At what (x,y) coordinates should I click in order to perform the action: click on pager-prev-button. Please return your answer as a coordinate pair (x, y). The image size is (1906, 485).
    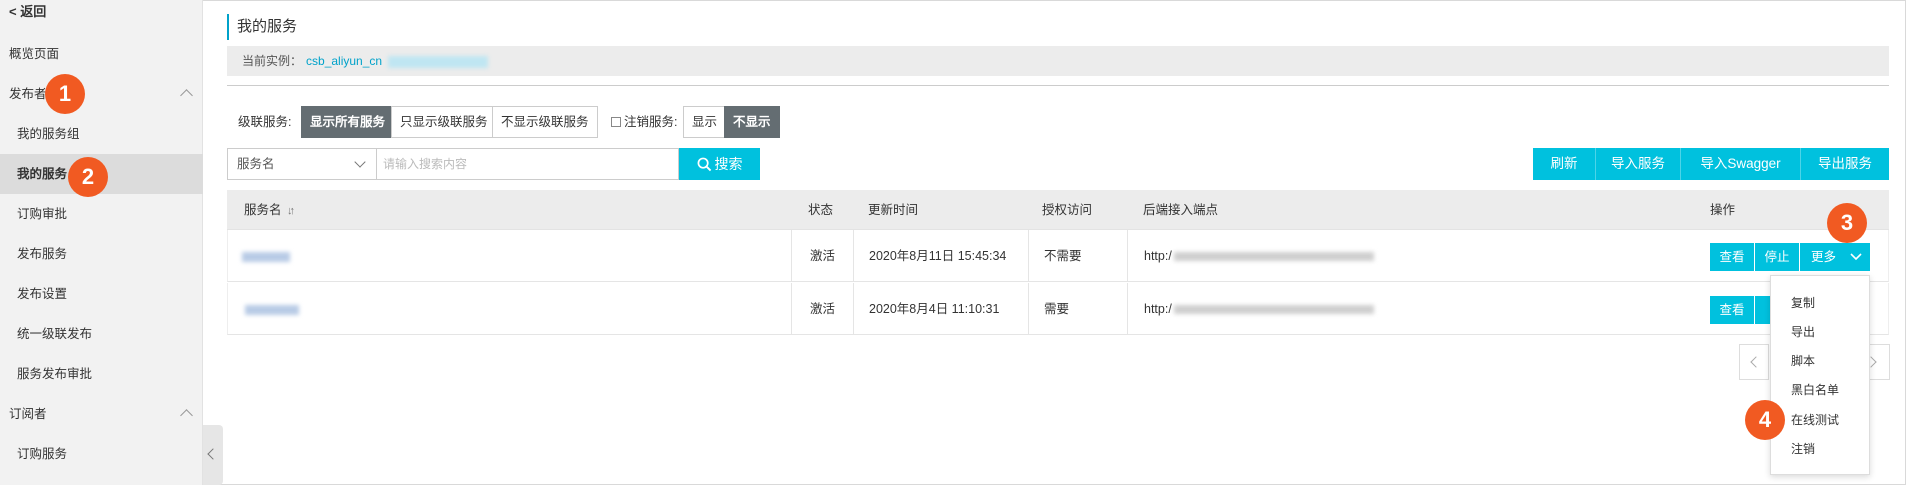
    Looking at the image, I should click on (1754, 362).